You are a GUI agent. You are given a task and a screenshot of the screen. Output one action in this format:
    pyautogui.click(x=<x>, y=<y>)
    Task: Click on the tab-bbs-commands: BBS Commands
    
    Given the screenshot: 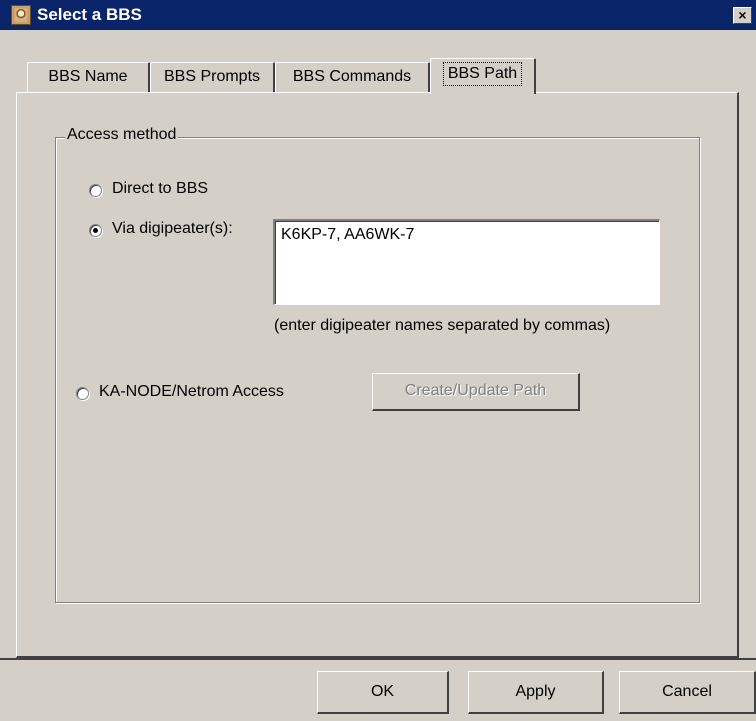 What is the action you would take?
    pyautogui.click(x=352, y=77)
    